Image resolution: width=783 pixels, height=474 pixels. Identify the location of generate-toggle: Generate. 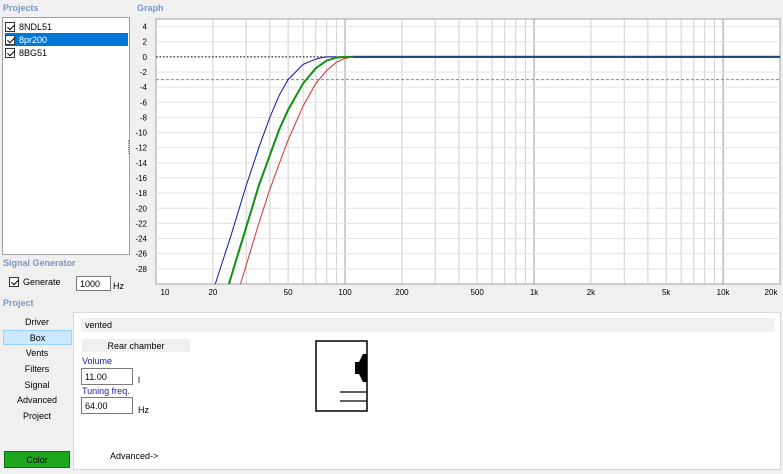
(35, 282).